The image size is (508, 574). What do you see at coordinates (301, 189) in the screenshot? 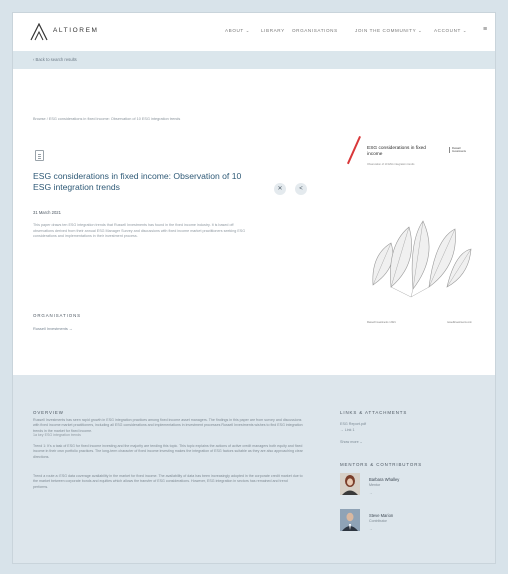
I see `share-link-icon: <` at bounding box center [301, 189].